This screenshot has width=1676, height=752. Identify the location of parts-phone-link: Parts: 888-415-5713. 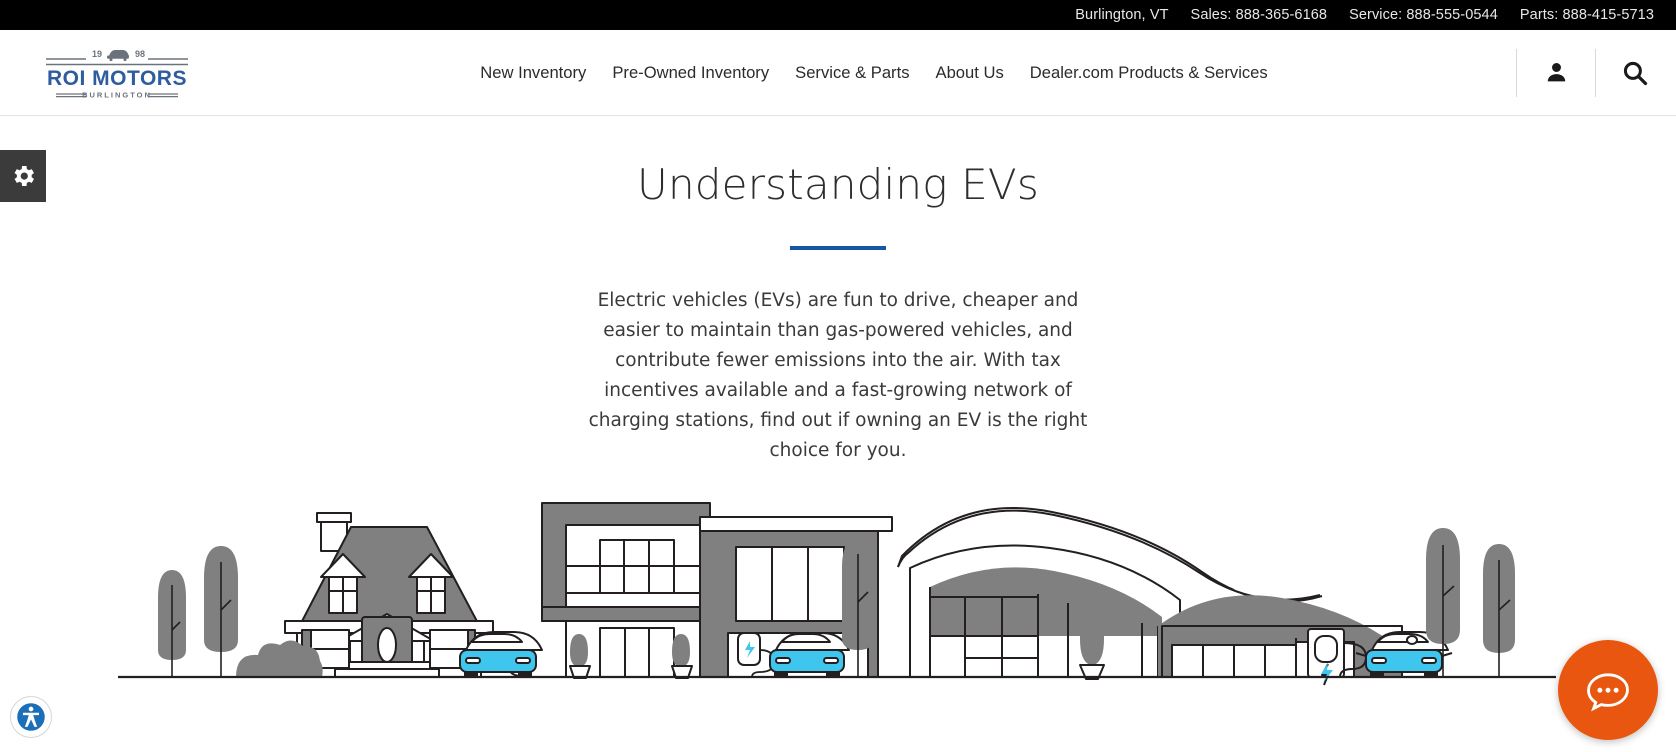
(1587, 15).